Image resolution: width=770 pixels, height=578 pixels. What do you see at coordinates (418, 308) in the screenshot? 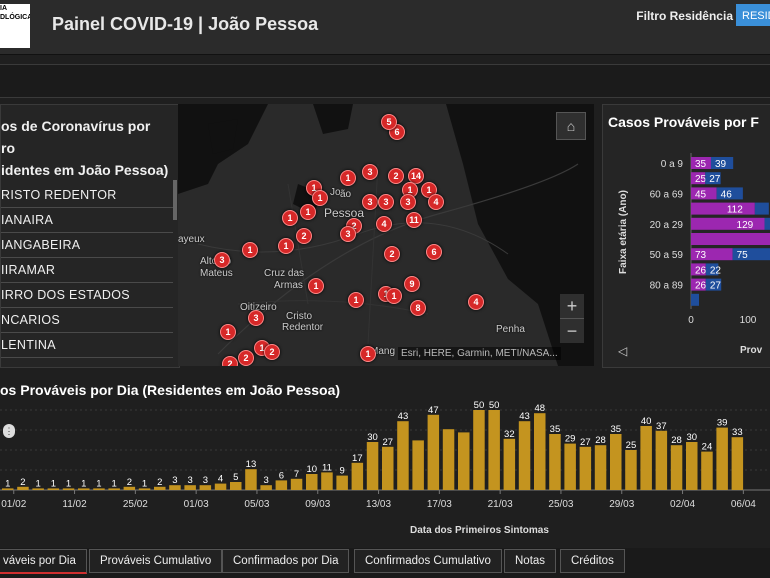
I see `case-marker: 8` at bounding box center [418, 308].